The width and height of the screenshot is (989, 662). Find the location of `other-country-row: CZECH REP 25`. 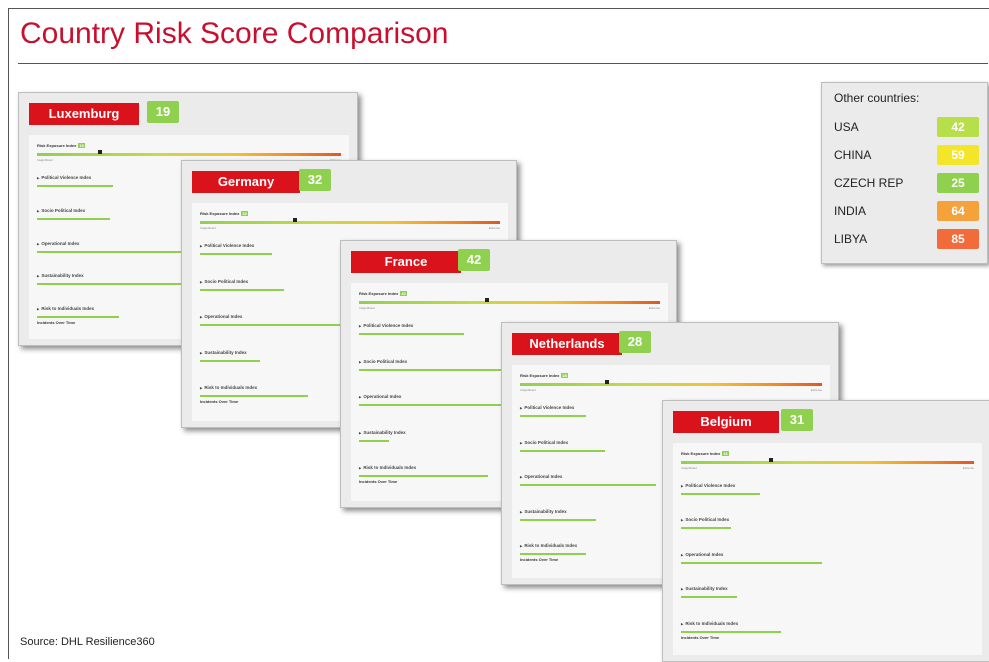

other-country-row: CZECH REP 25 is located at coordinates (906, 183).